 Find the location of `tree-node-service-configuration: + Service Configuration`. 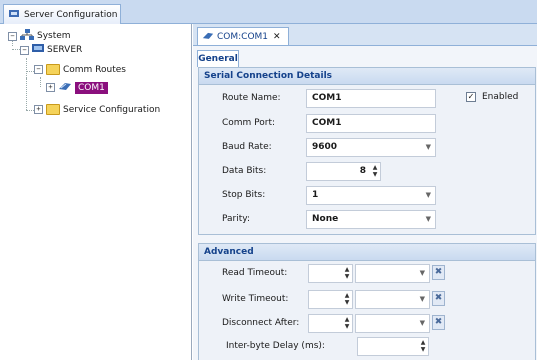

tree-node-service-configuration: + Service Configuration is located at coordinates (97, 109).